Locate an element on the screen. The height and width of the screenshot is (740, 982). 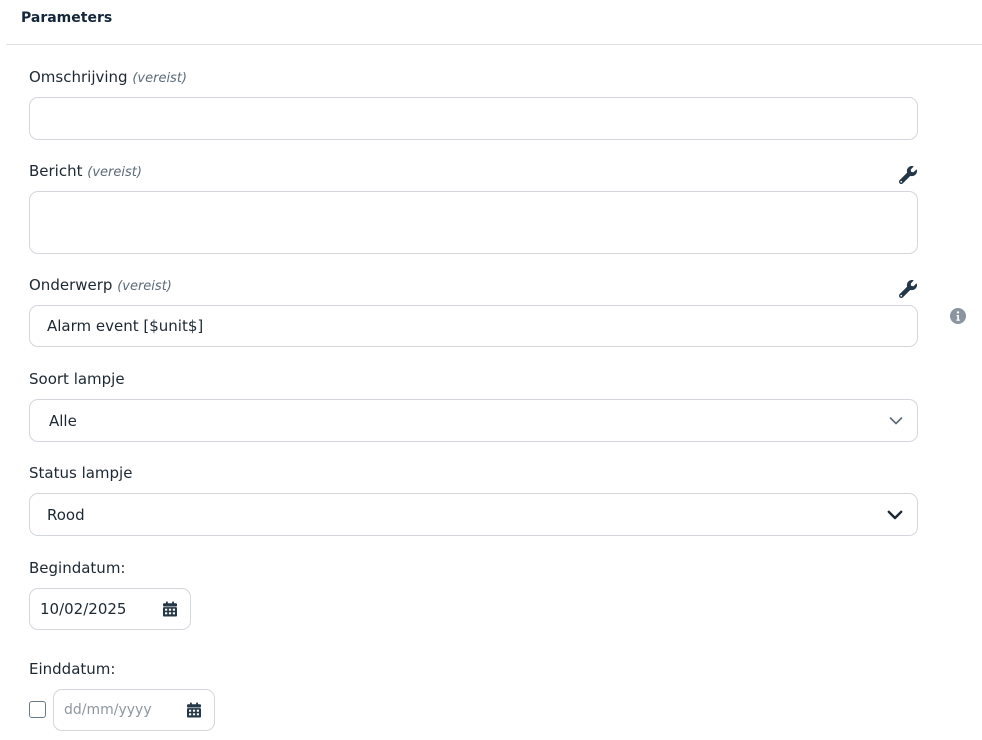
bericht-label: Bericht (vereist) is located at coordinates (85, 171).